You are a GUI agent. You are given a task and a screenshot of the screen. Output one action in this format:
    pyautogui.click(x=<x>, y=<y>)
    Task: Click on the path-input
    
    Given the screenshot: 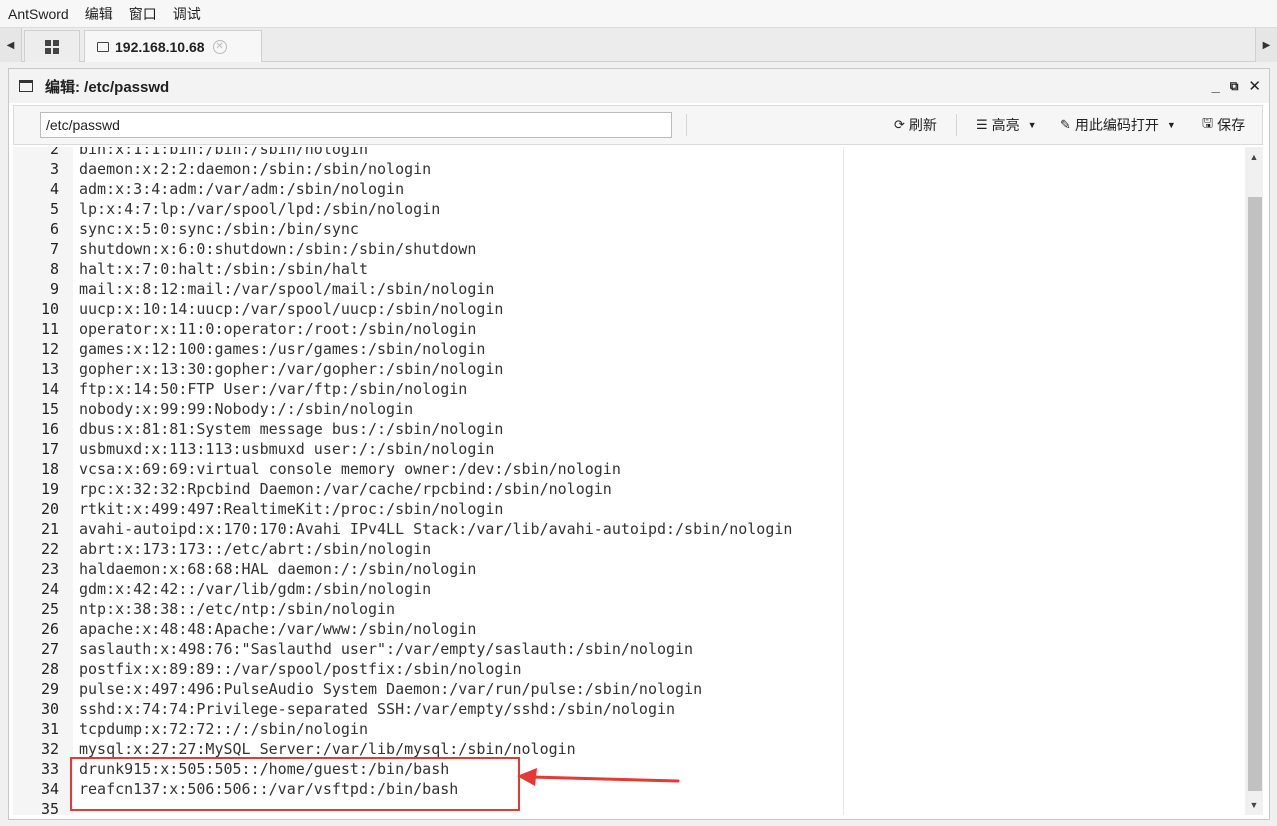 What is the action you would take?
    pyautogui.click(x=356, y=125)
    